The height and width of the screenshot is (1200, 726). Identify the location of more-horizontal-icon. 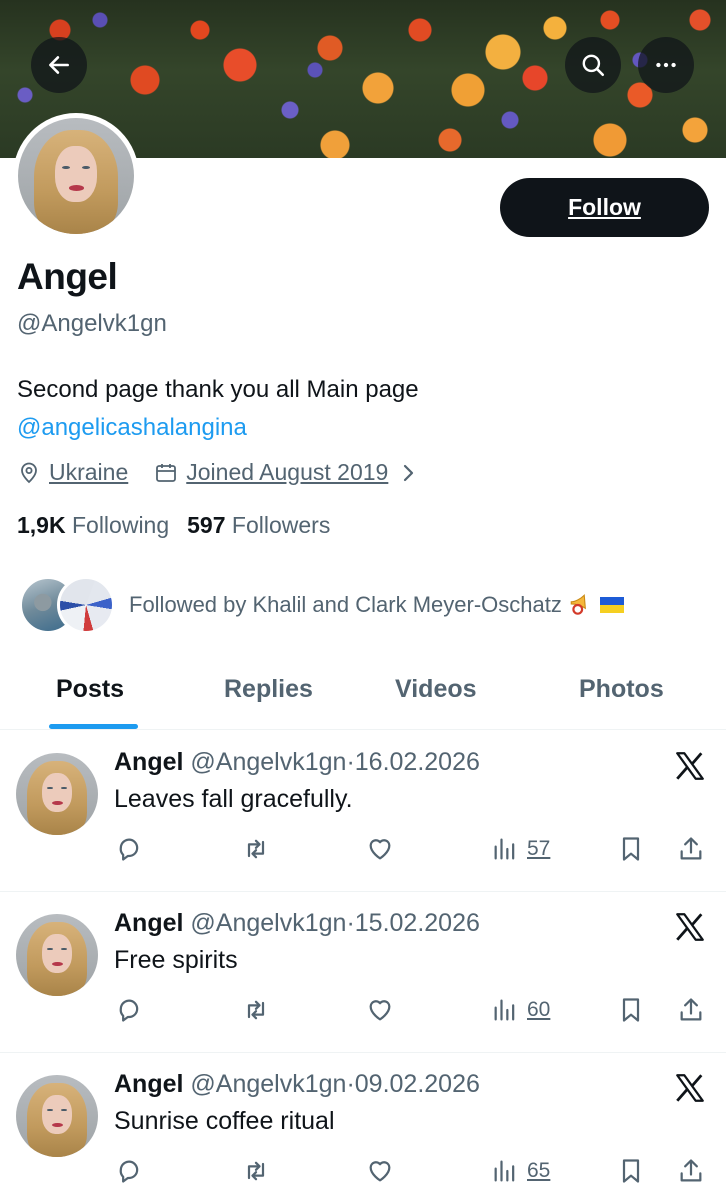
(666, 65).